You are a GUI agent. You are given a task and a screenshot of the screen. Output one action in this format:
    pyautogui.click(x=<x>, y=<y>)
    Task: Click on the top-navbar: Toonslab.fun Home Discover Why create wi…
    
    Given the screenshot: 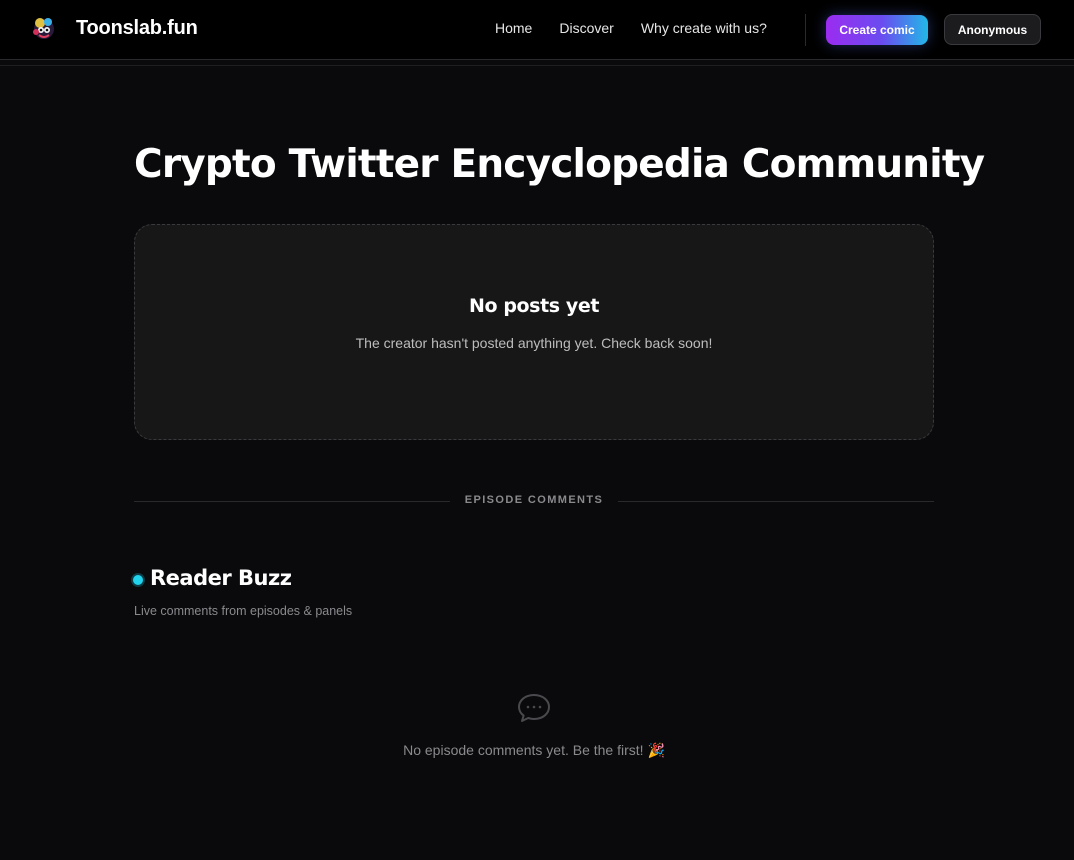 What is the action you would take?
    pyautogui.click(x=537, y=30)
    